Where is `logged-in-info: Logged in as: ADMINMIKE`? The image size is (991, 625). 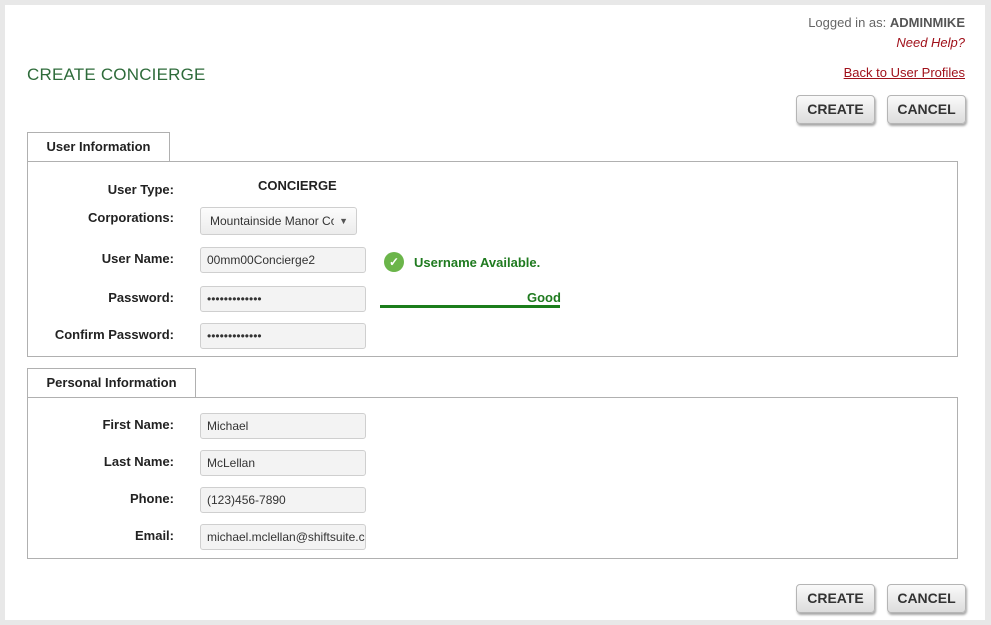 logged-in-info: Logged in as: ADMINMIKE is located at coordinates (886, 22).